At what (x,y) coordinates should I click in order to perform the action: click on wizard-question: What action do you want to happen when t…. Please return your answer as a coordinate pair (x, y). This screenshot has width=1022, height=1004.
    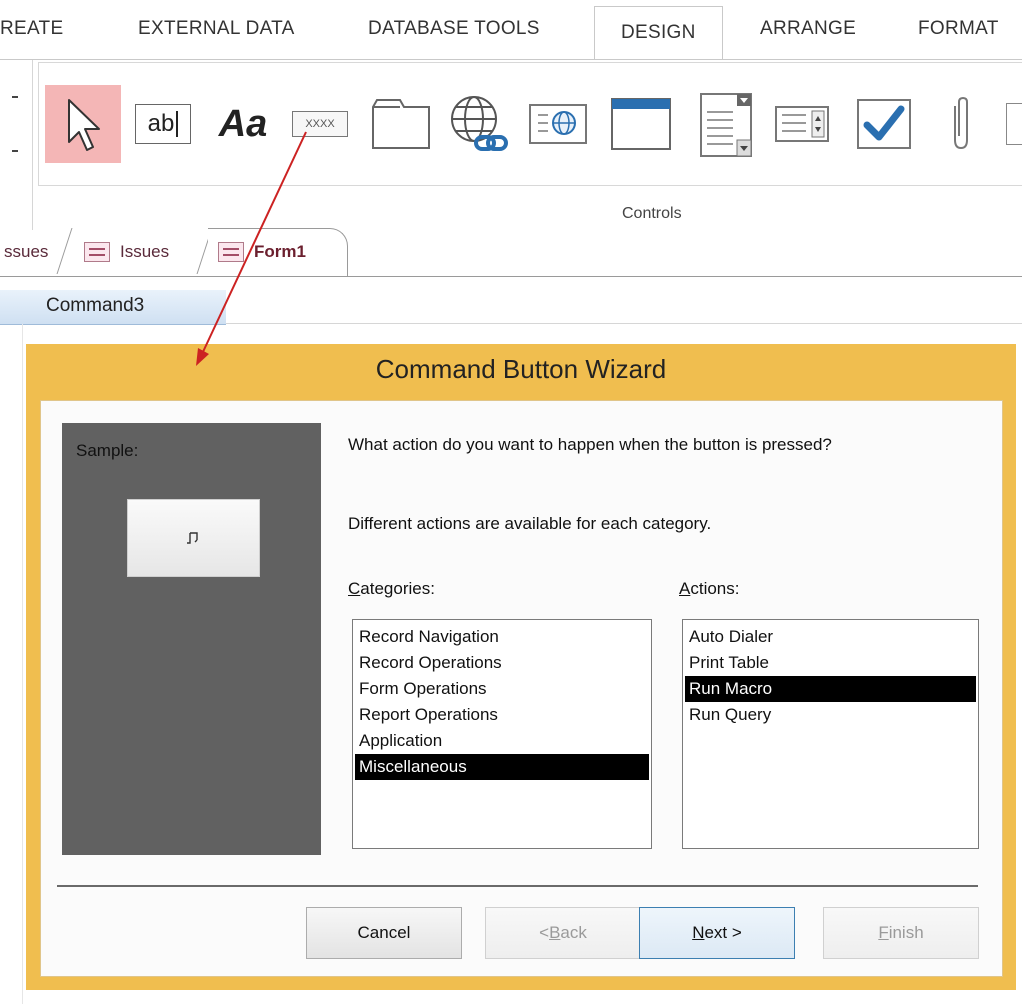
    Looking at the image, I should click on (590, 444).